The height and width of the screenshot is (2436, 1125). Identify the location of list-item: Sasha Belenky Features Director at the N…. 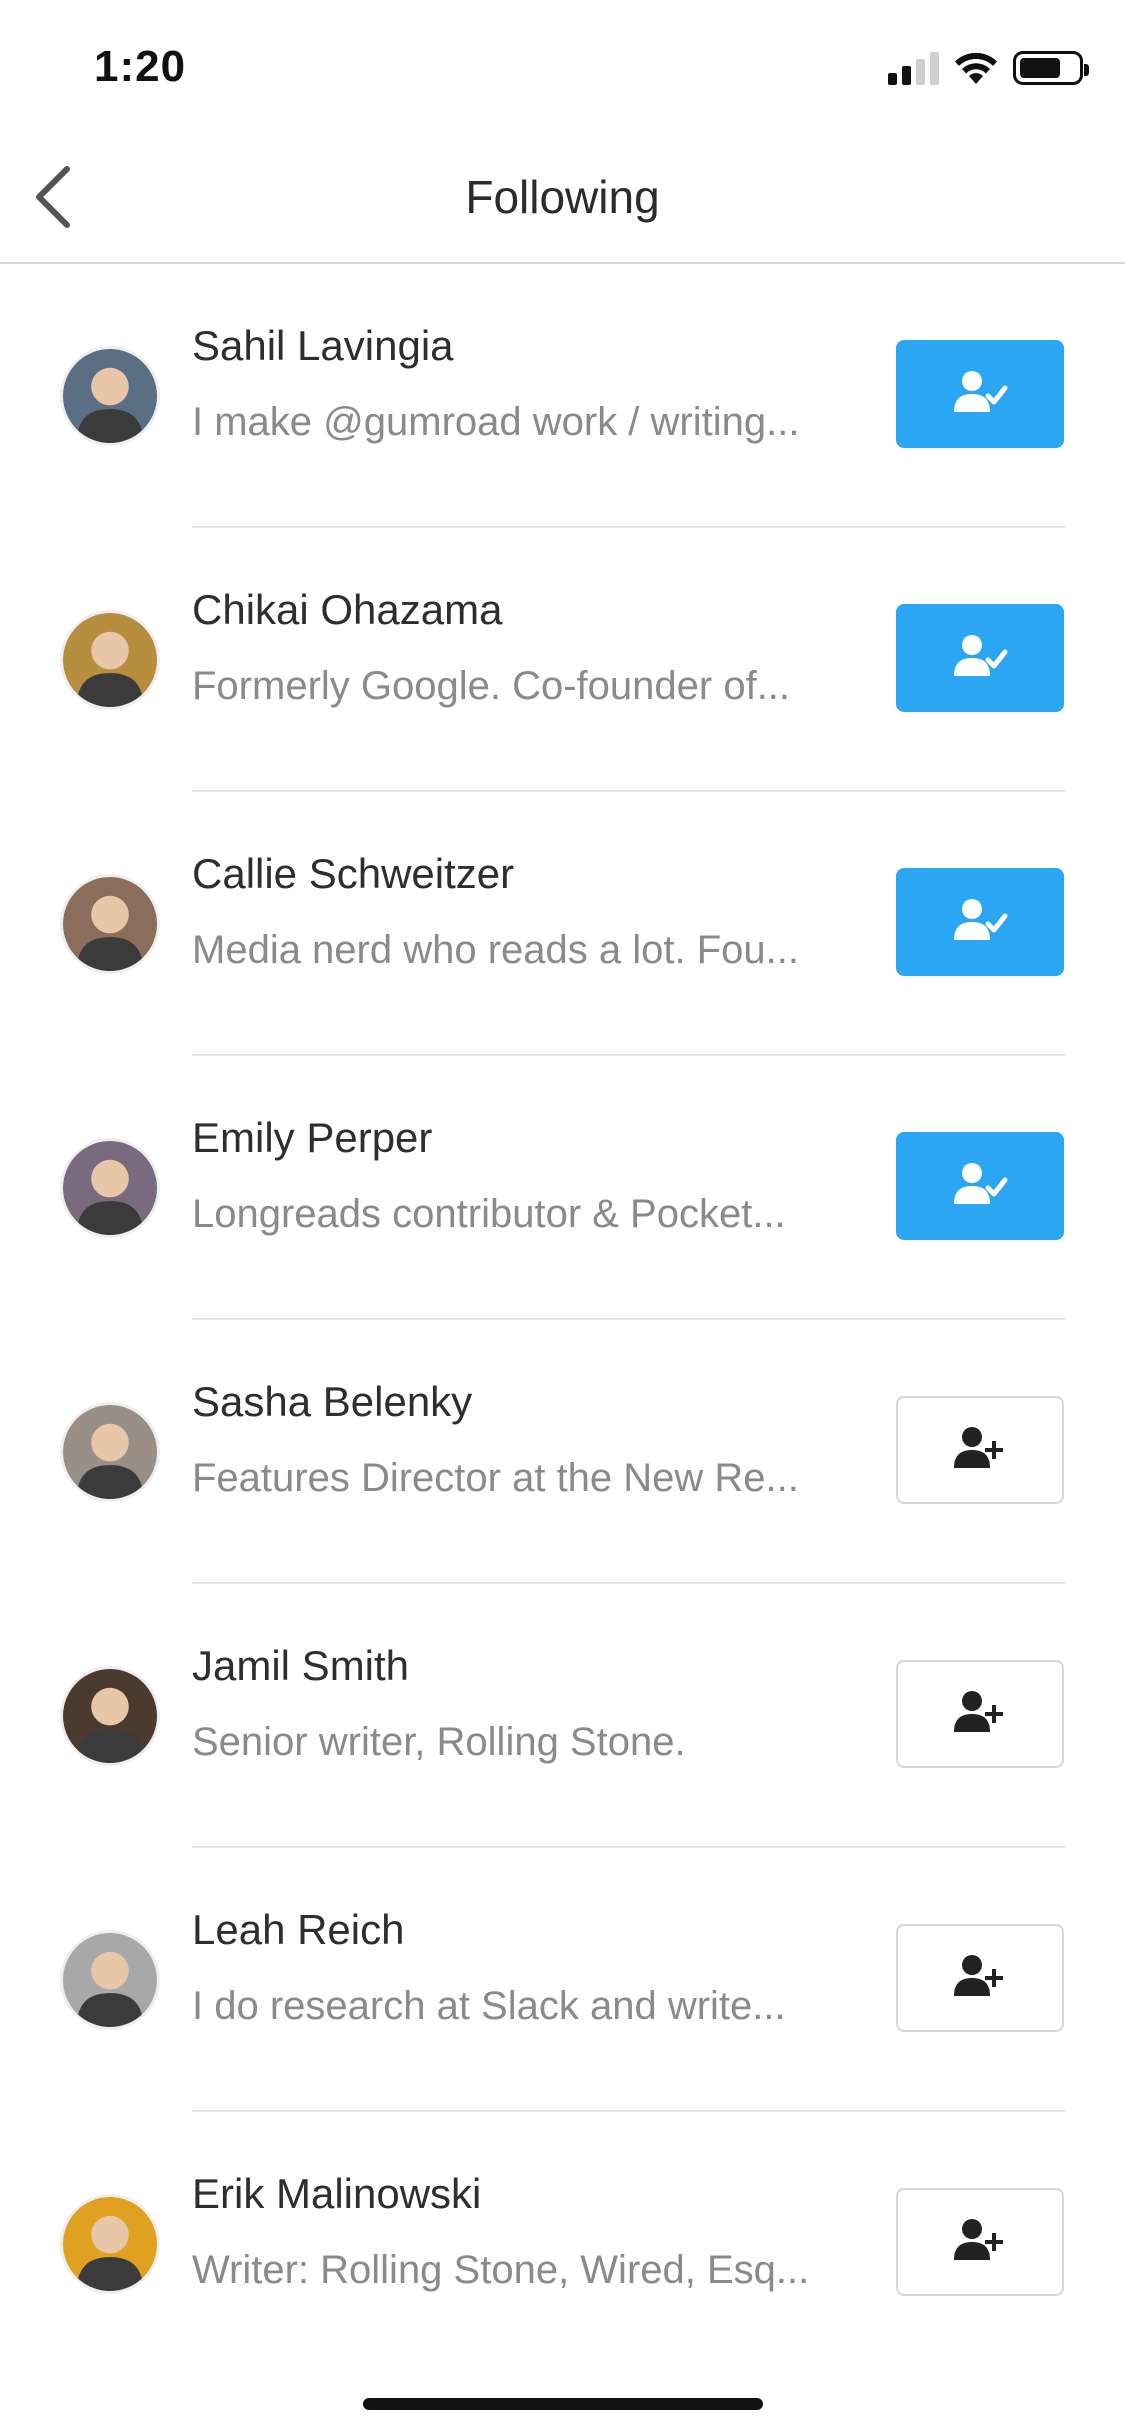
(562, 1452).